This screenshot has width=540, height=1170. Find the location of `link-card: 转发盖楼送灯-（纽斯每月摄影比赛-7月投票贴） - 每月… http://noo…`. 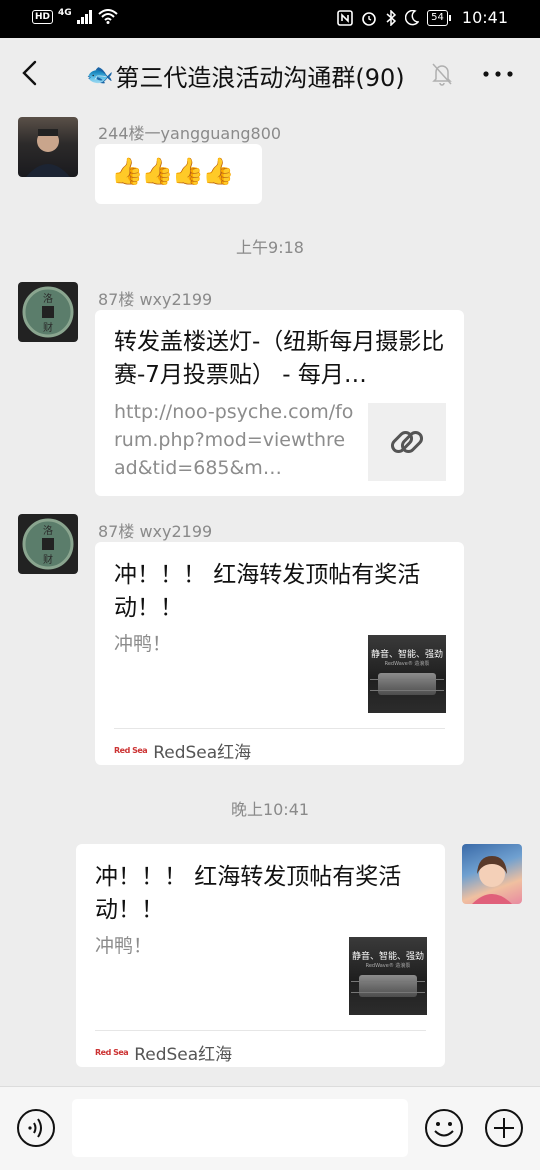

link-card: 转发盖楼送灯-（纽斯每月摄影比赛-7月投票贴） - 每月… http://noo… is located at coordinates (279, 403).